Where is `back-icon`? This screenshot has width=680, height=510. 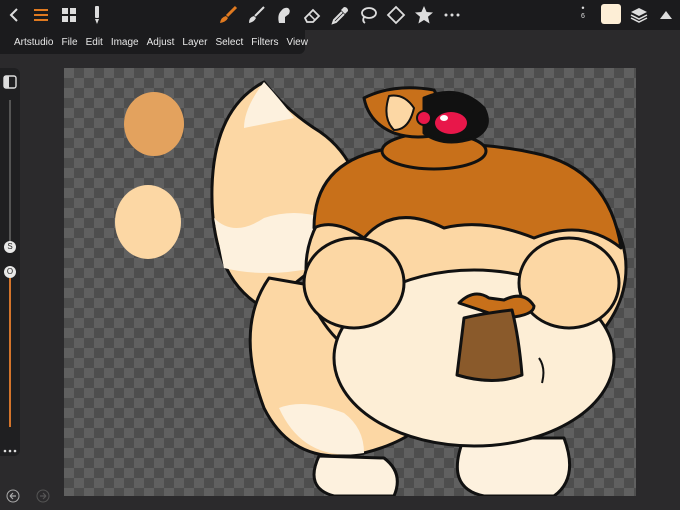
back-icon is located at coordinates (14, 15).